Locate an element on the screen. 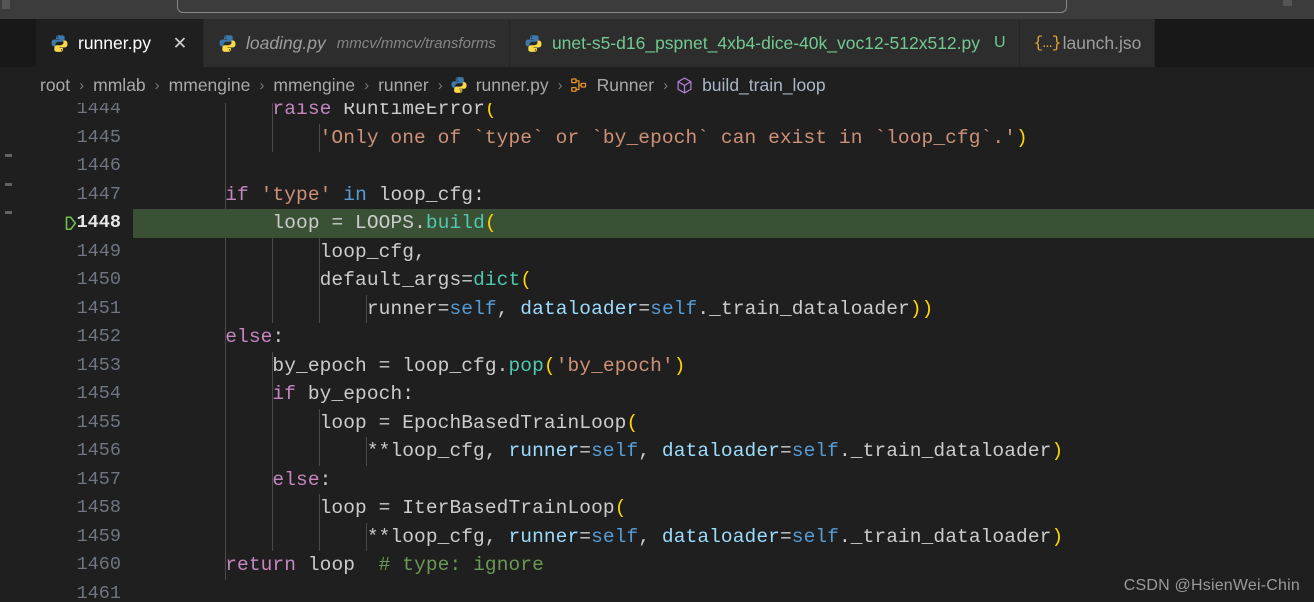  window-menu-icon is located at coordinates (6, 4).